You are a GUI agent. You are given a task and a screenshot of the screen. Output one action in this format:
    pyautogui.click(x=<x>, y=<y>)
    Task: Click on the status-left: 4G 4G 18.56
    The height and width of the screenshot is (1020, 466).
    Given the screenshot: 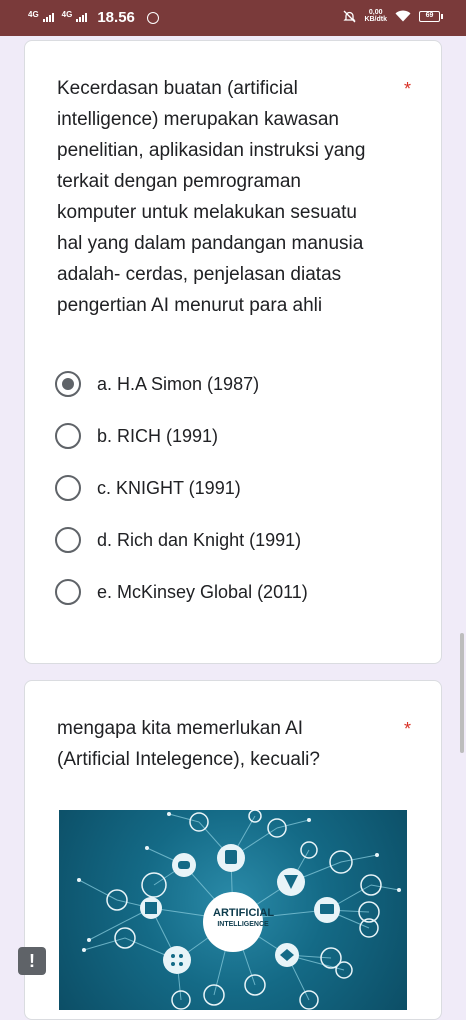 What is the action you would take?
    pyautogui.click(x=93, y=17)
    